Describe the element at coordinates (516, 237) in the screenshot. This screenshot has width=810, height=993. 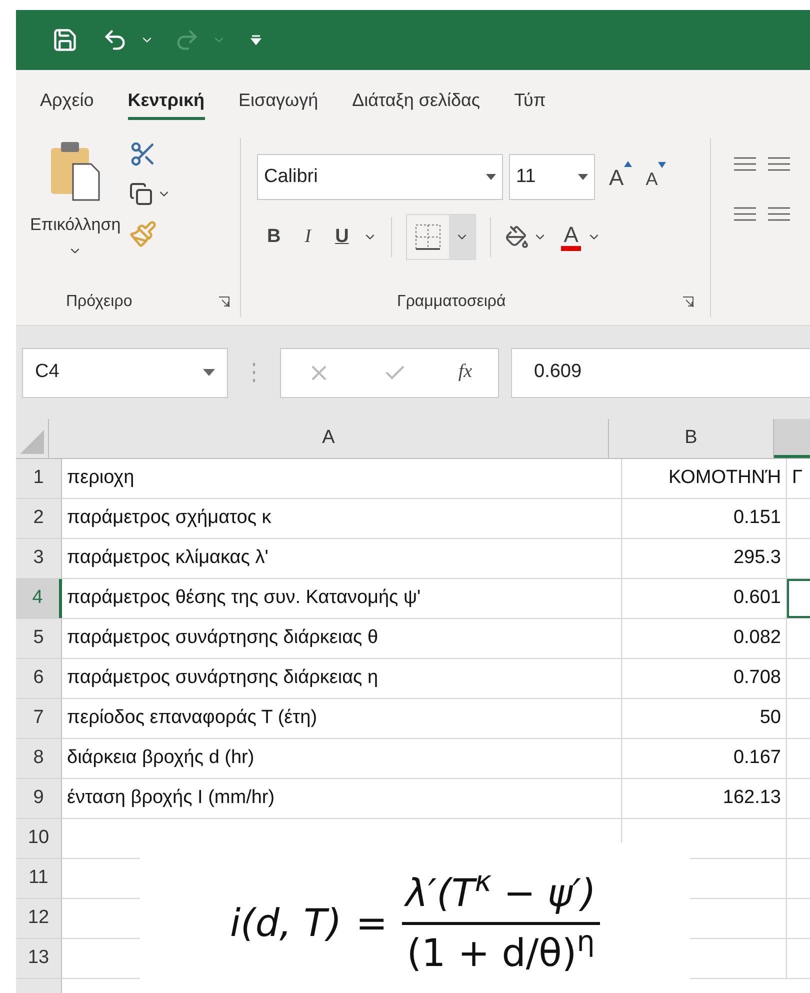
I see `fill-color-icon` at that location.